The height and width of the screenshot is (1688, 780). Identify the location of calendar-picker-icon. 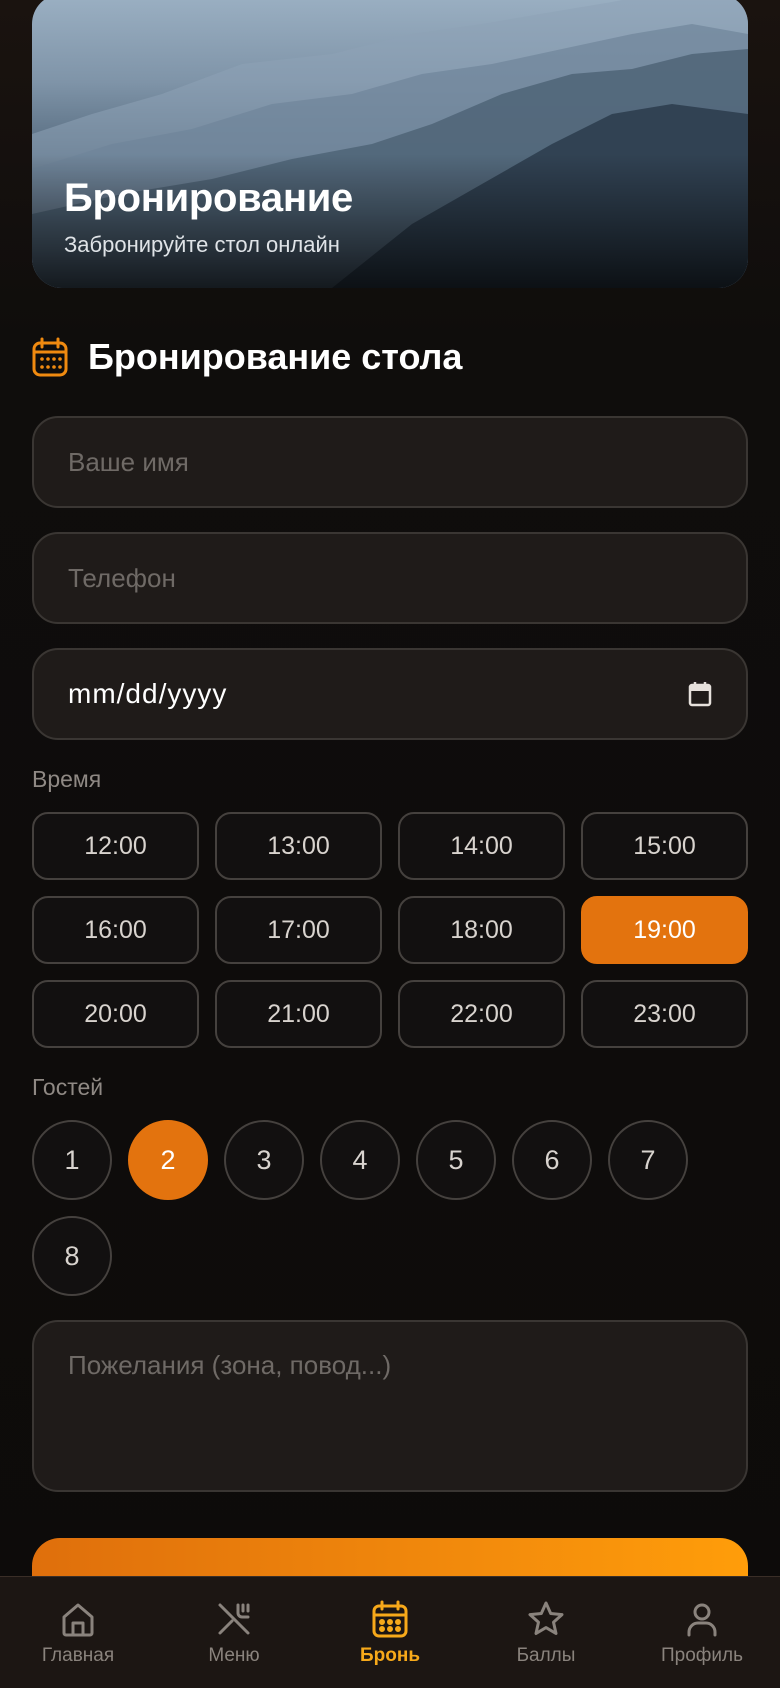
(700, 694).